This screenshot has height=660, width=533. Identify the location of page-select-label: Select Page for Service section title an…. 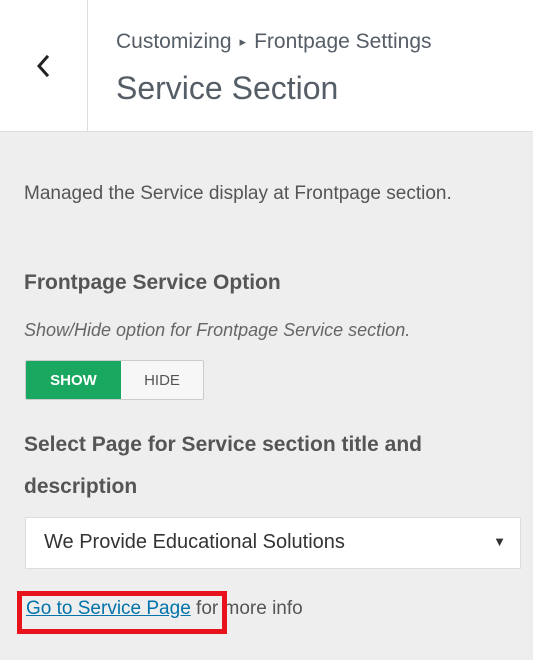
(223, 465).